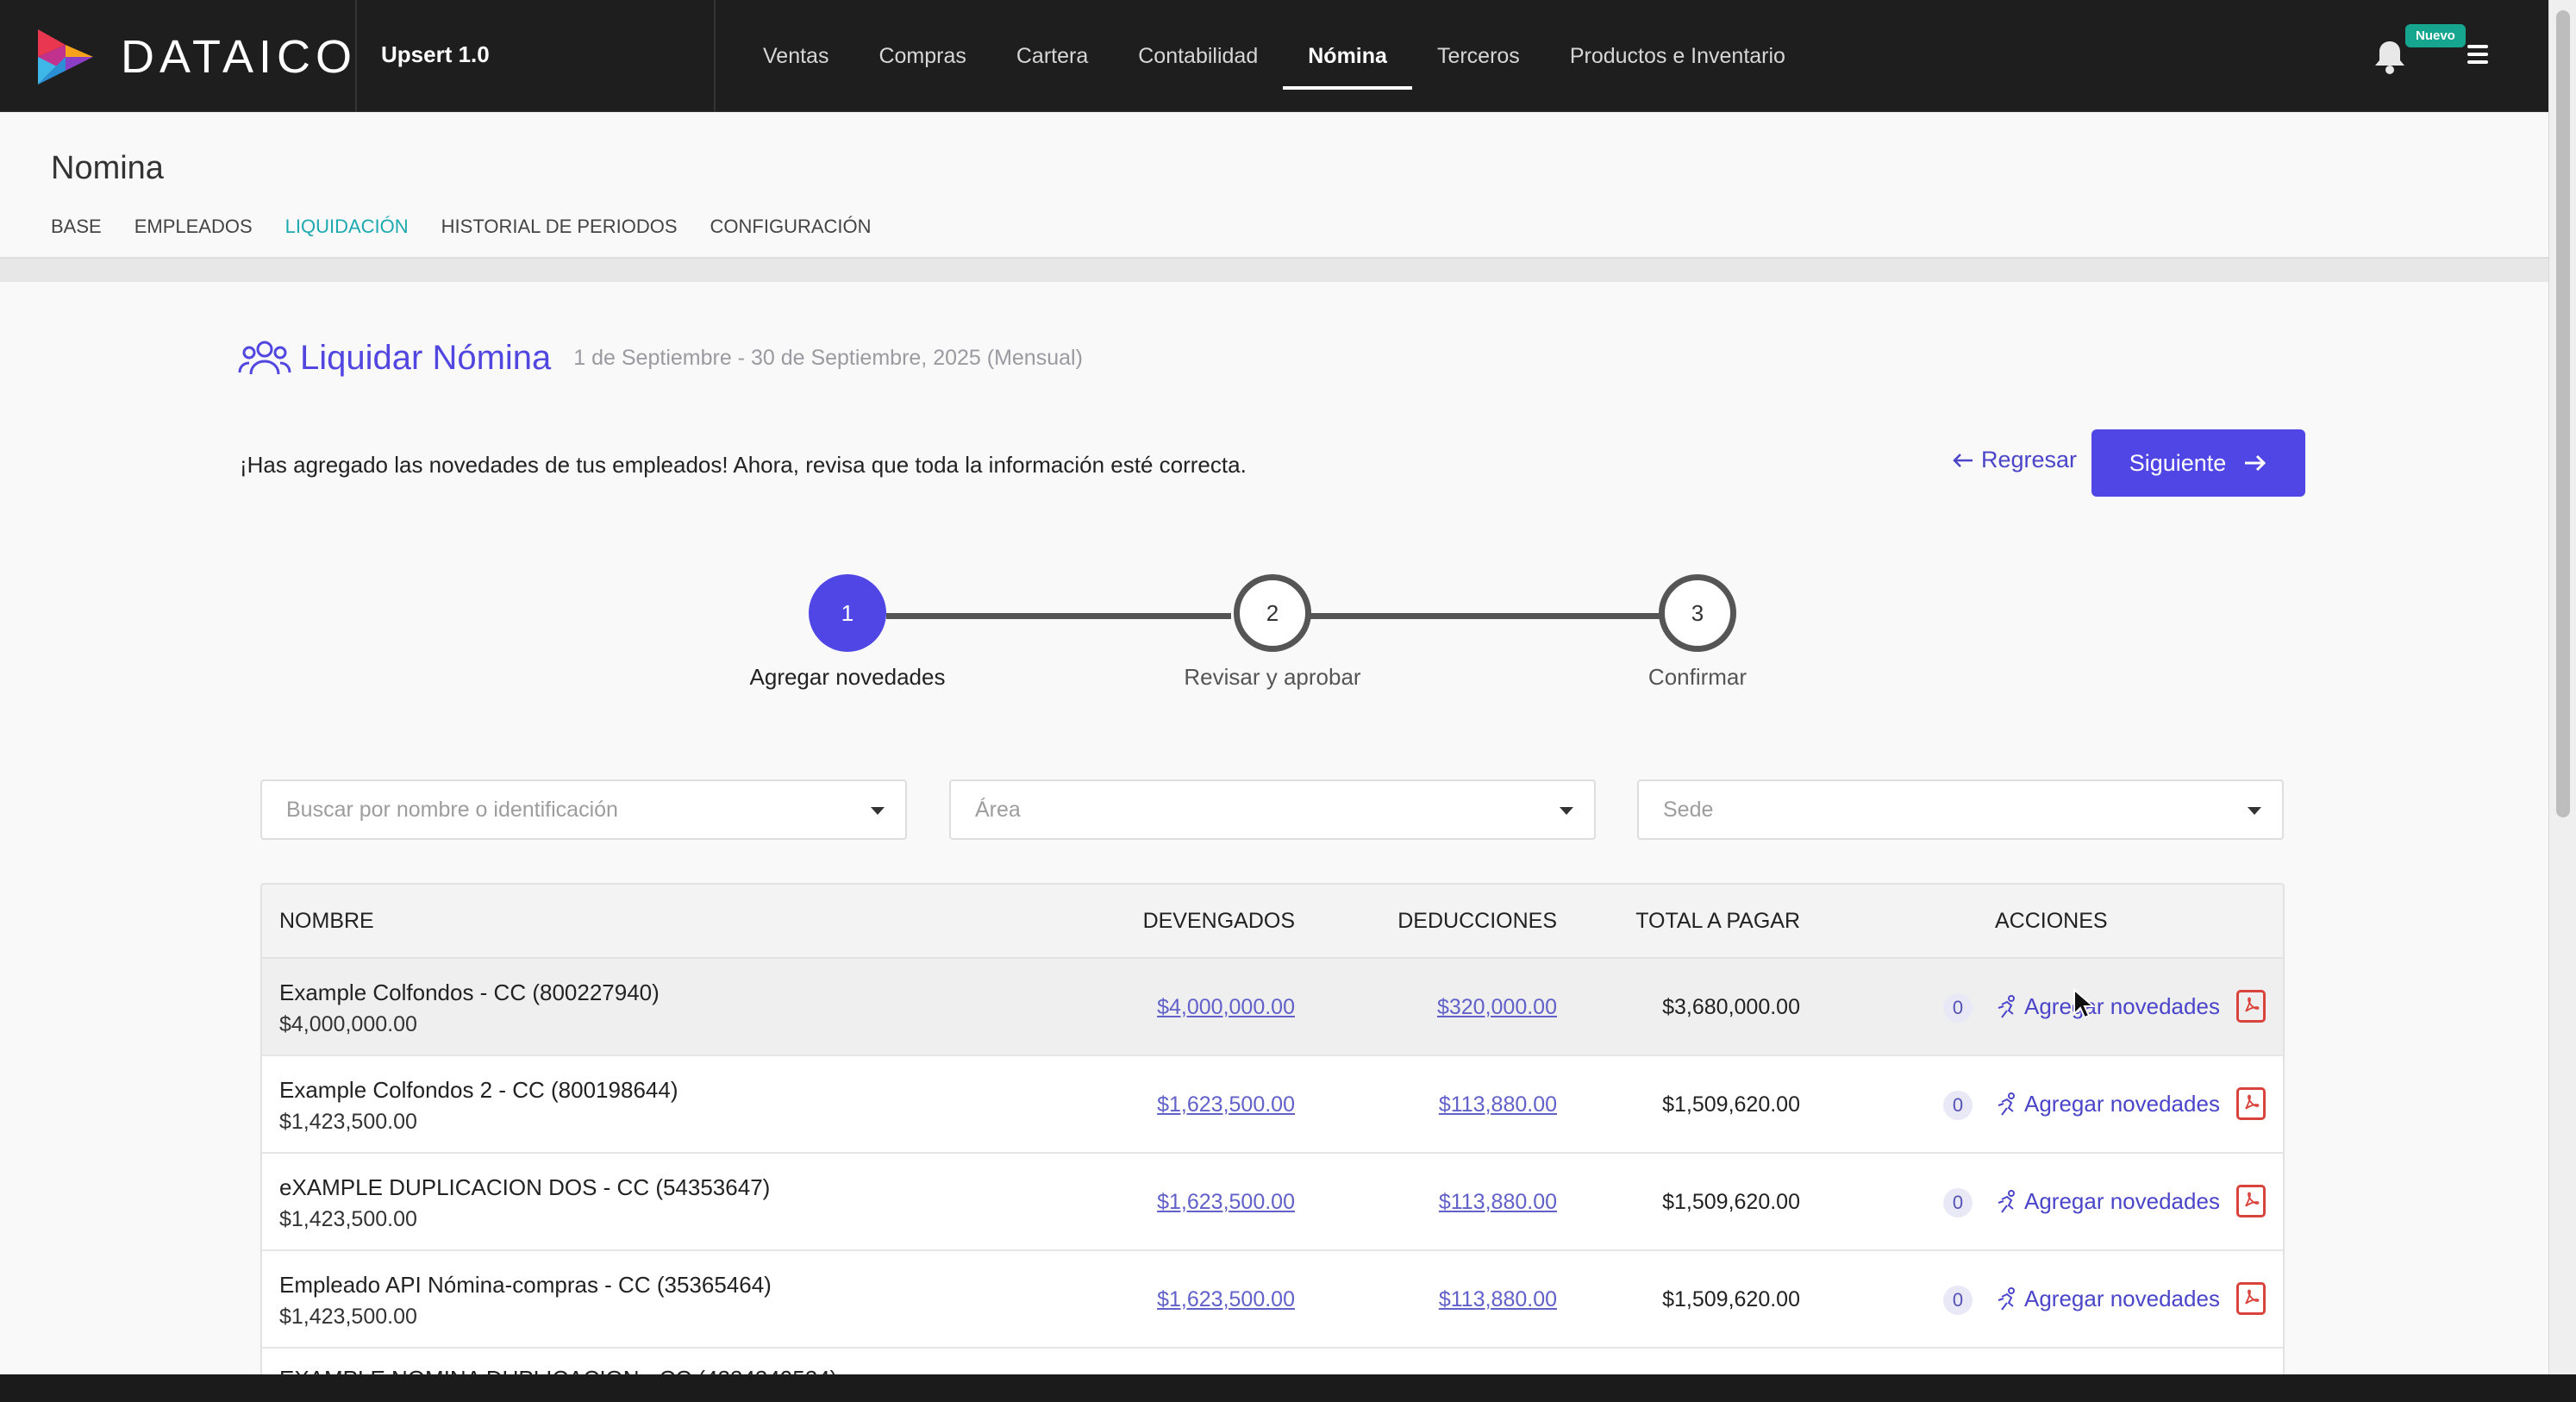 This screenshot has height=1402, width=2576. Describe the element at coordinates (847, 677) in the screenshot. I see `step-1-label: Agregar novedades` at that location.